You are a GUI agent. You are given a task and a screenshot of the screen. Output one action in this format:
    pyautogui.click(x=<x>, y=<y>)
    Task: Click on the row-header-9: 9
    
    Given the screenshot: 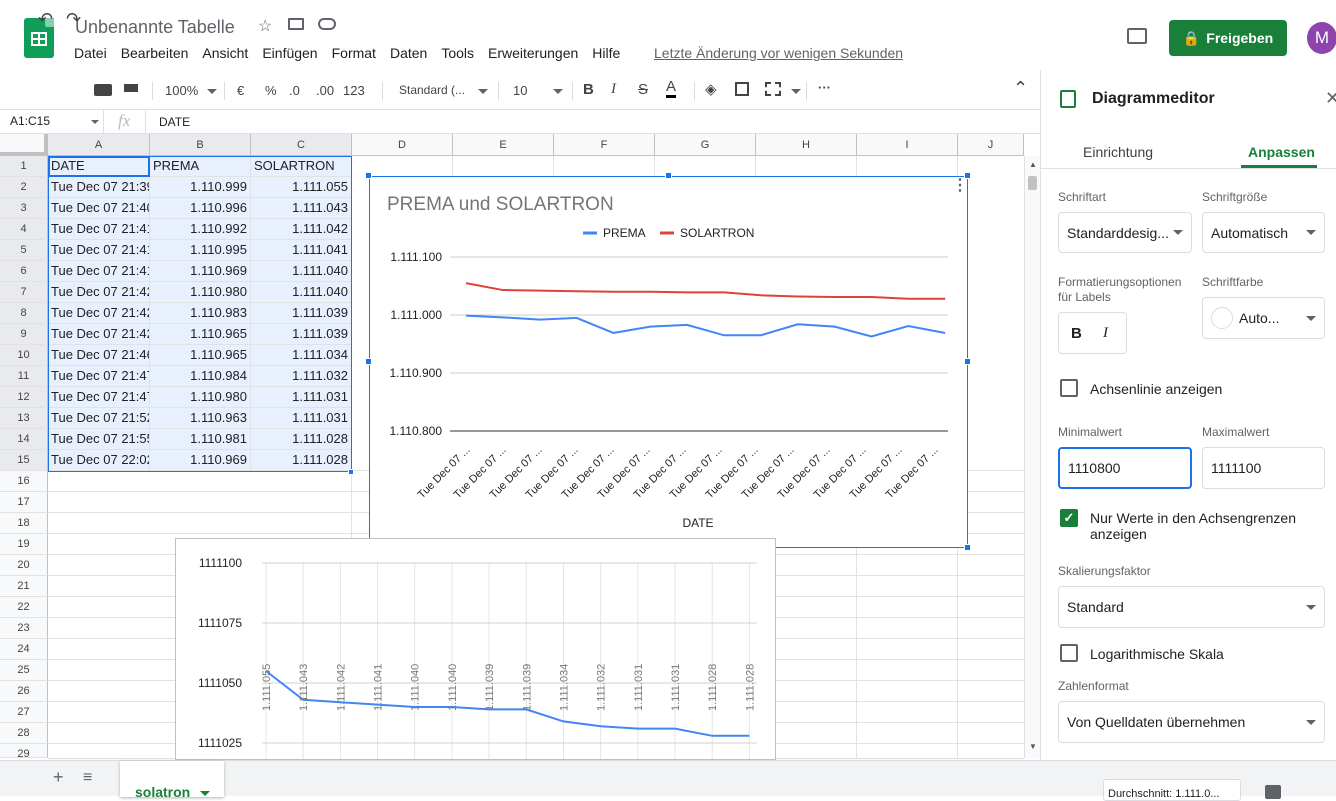 What is the action you would take?
    pyautogui.click(x=24, y=334)
    